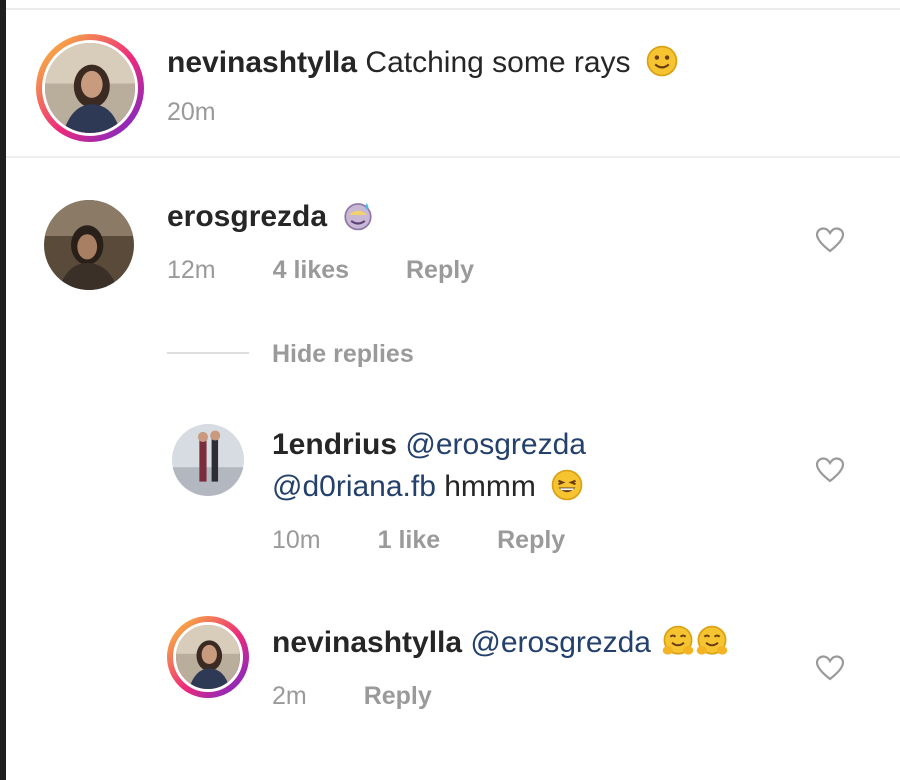  I want to click on comment-username: erosgrezda, so click(247, 216).